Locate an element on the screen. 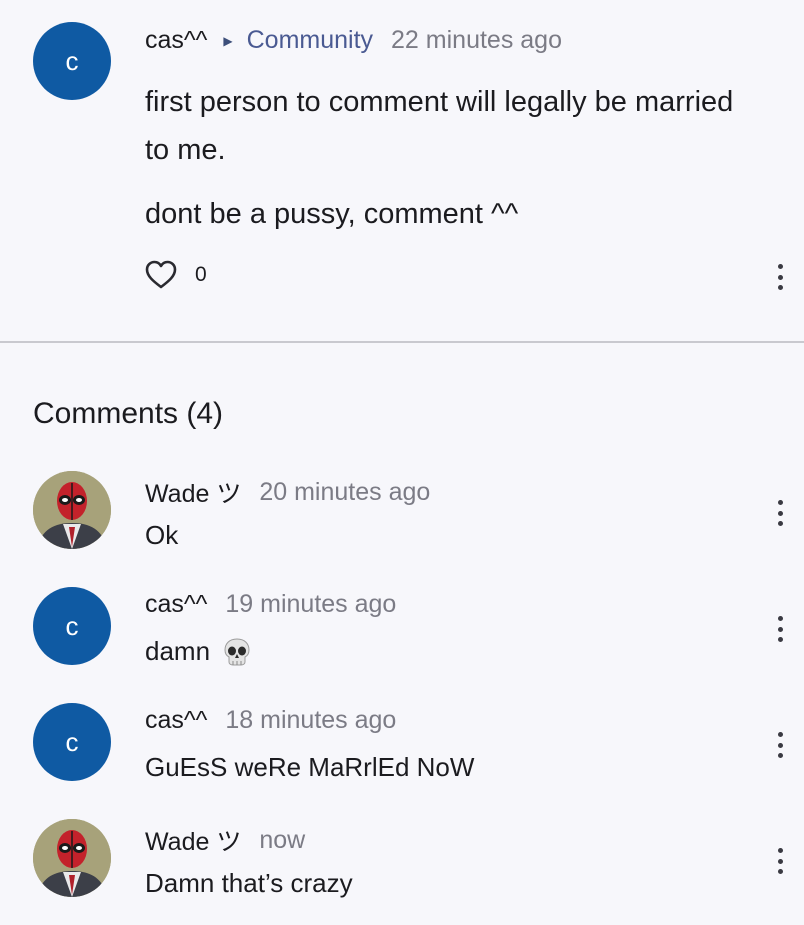  post-author-avatar: c is located at coordinates (72, 61).